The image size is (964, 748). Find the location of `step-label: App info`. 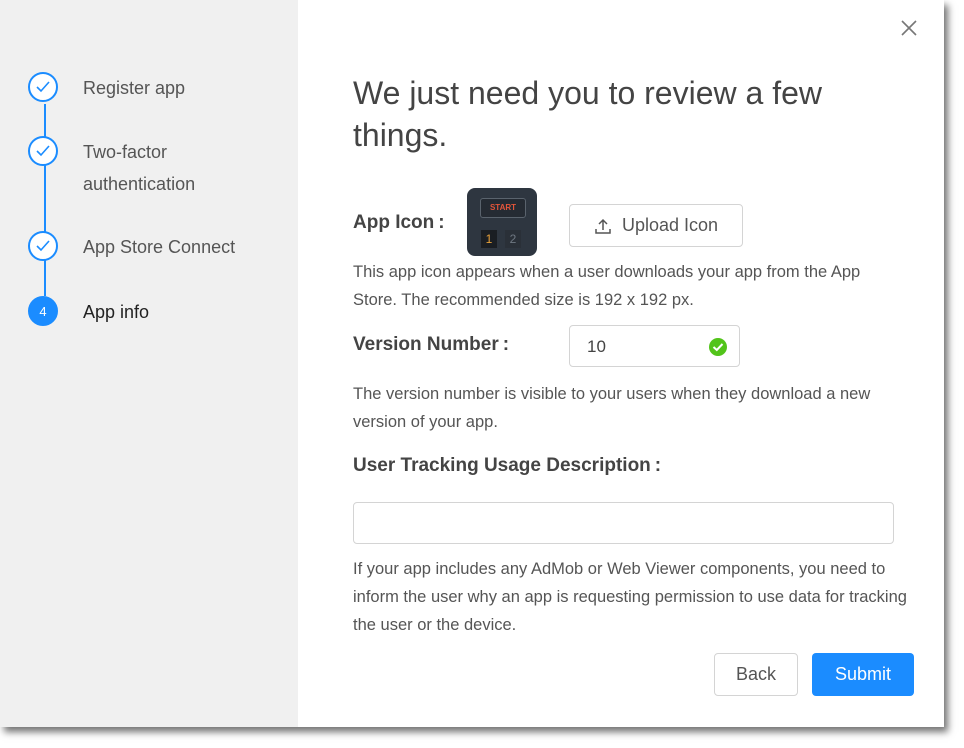

step-label: App info is located at coordinates (116, 312).